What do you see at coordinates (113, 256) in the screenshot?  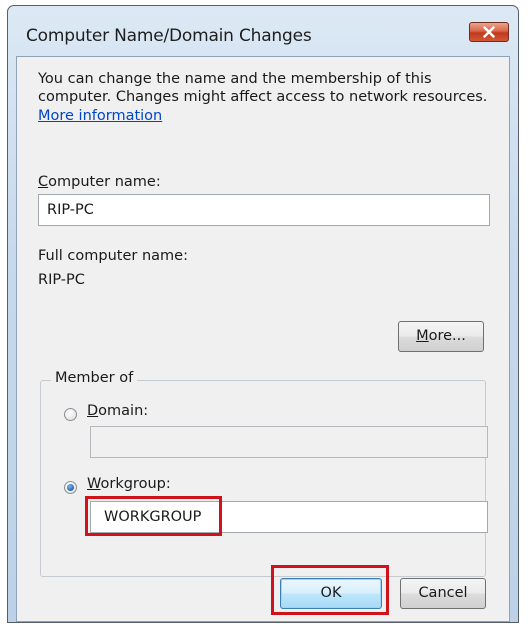 I see `full-computer-name-label: Full computer name:` at bounding box center [113, 256].